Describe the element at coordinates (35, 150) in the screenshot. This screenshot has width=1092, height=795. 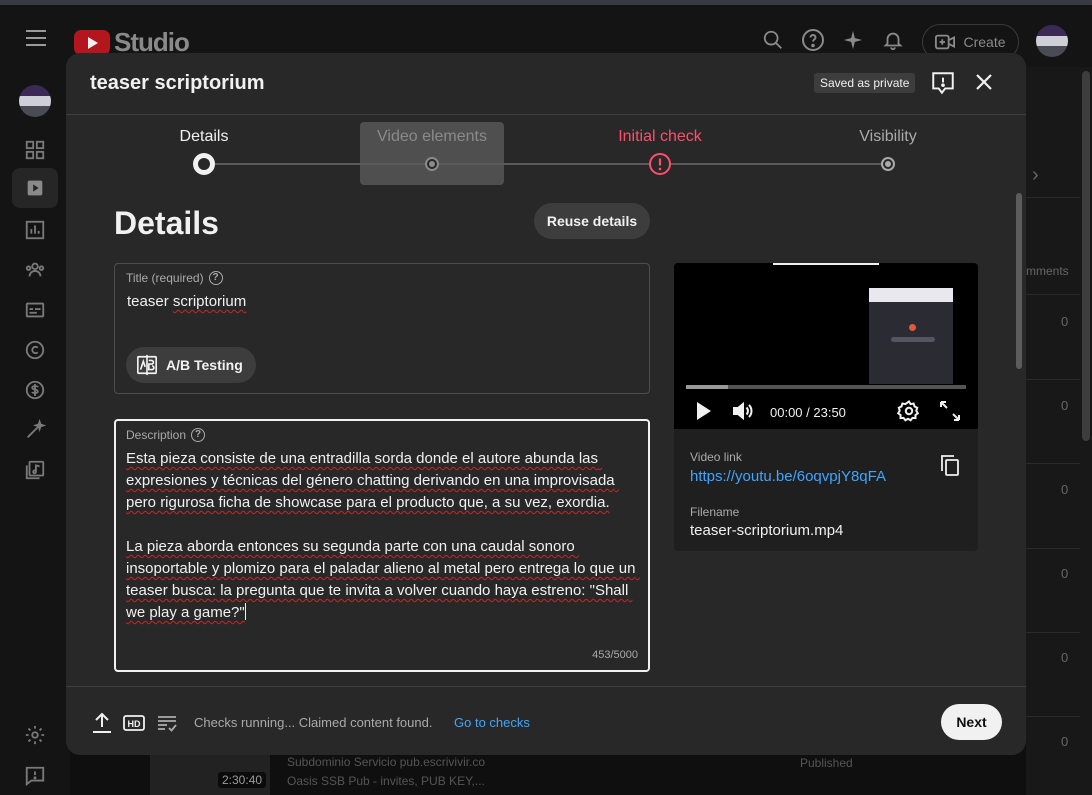
I see `dashboard-icon` at that location.